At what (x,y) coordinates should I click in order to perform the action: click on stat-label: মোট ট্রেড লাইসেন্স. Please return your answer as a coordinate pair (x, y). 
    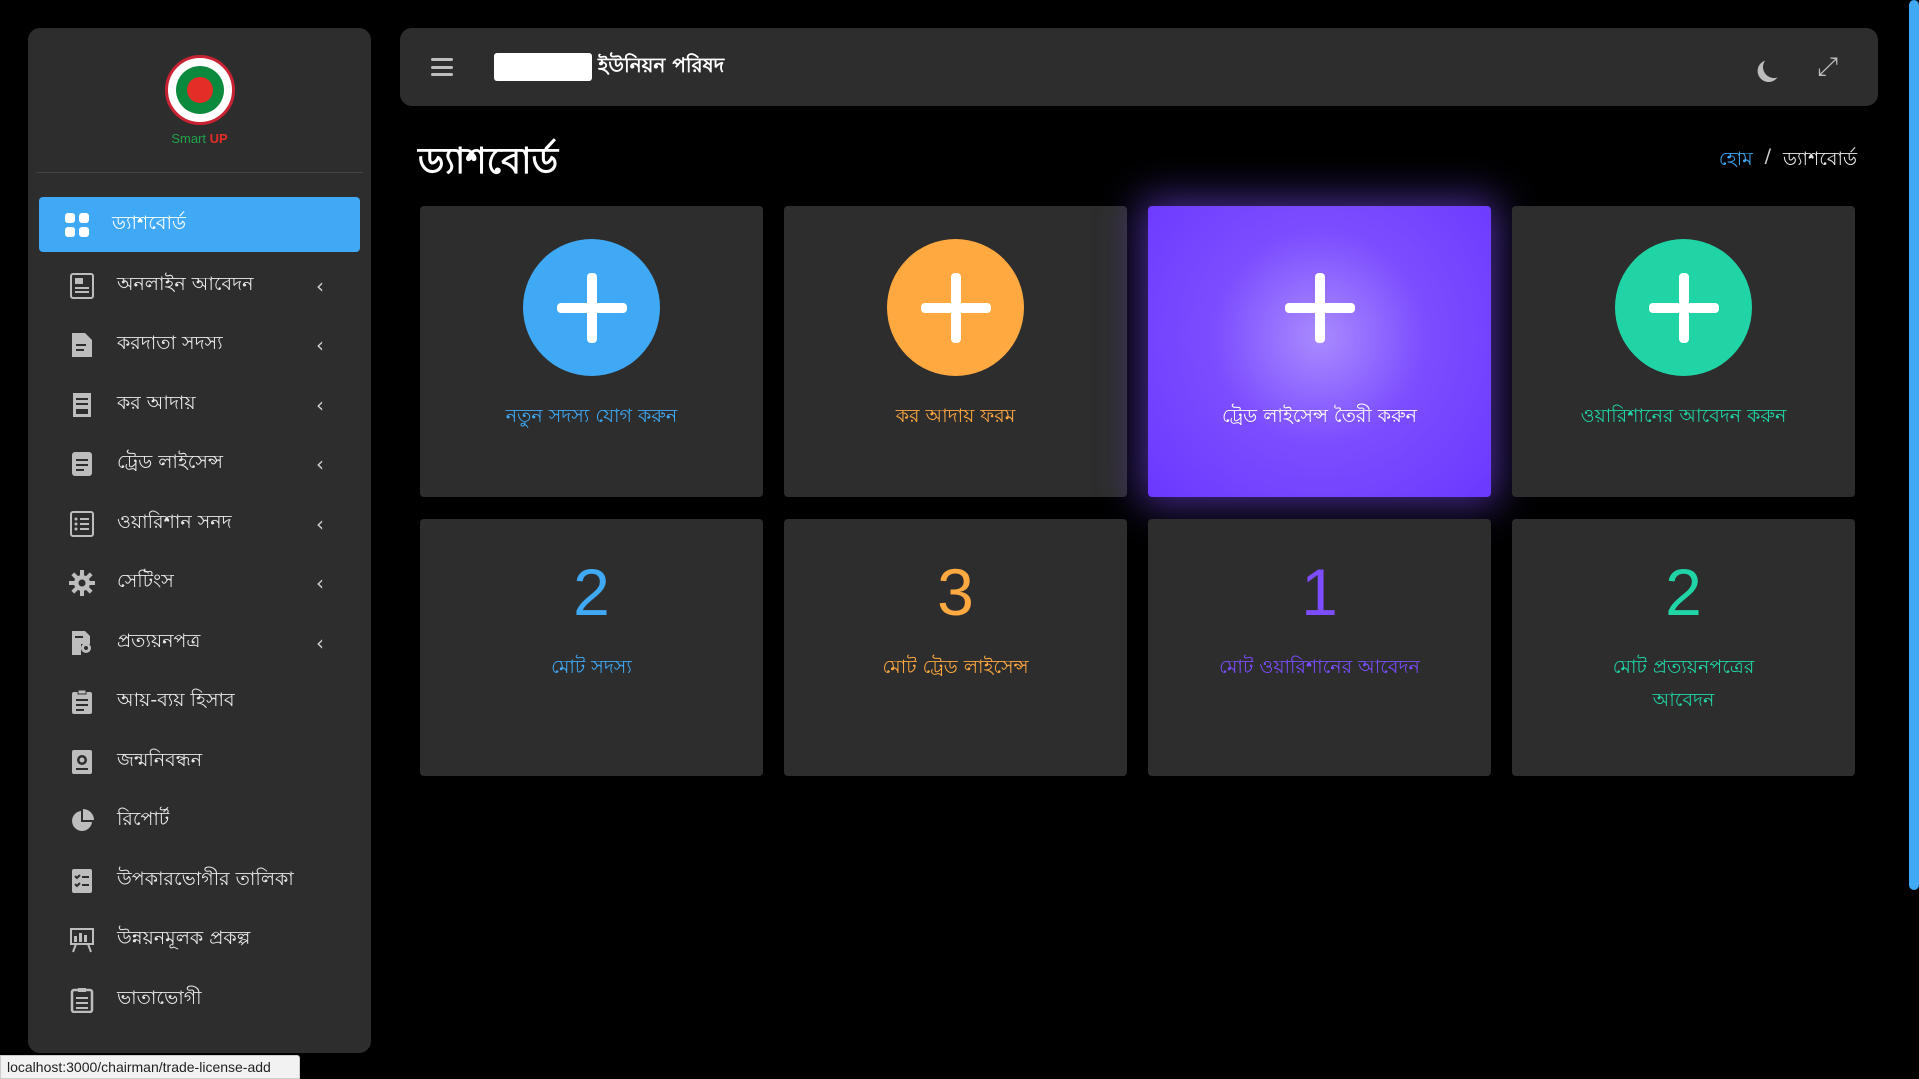
    Looking at the image, I should click on (955, 667).